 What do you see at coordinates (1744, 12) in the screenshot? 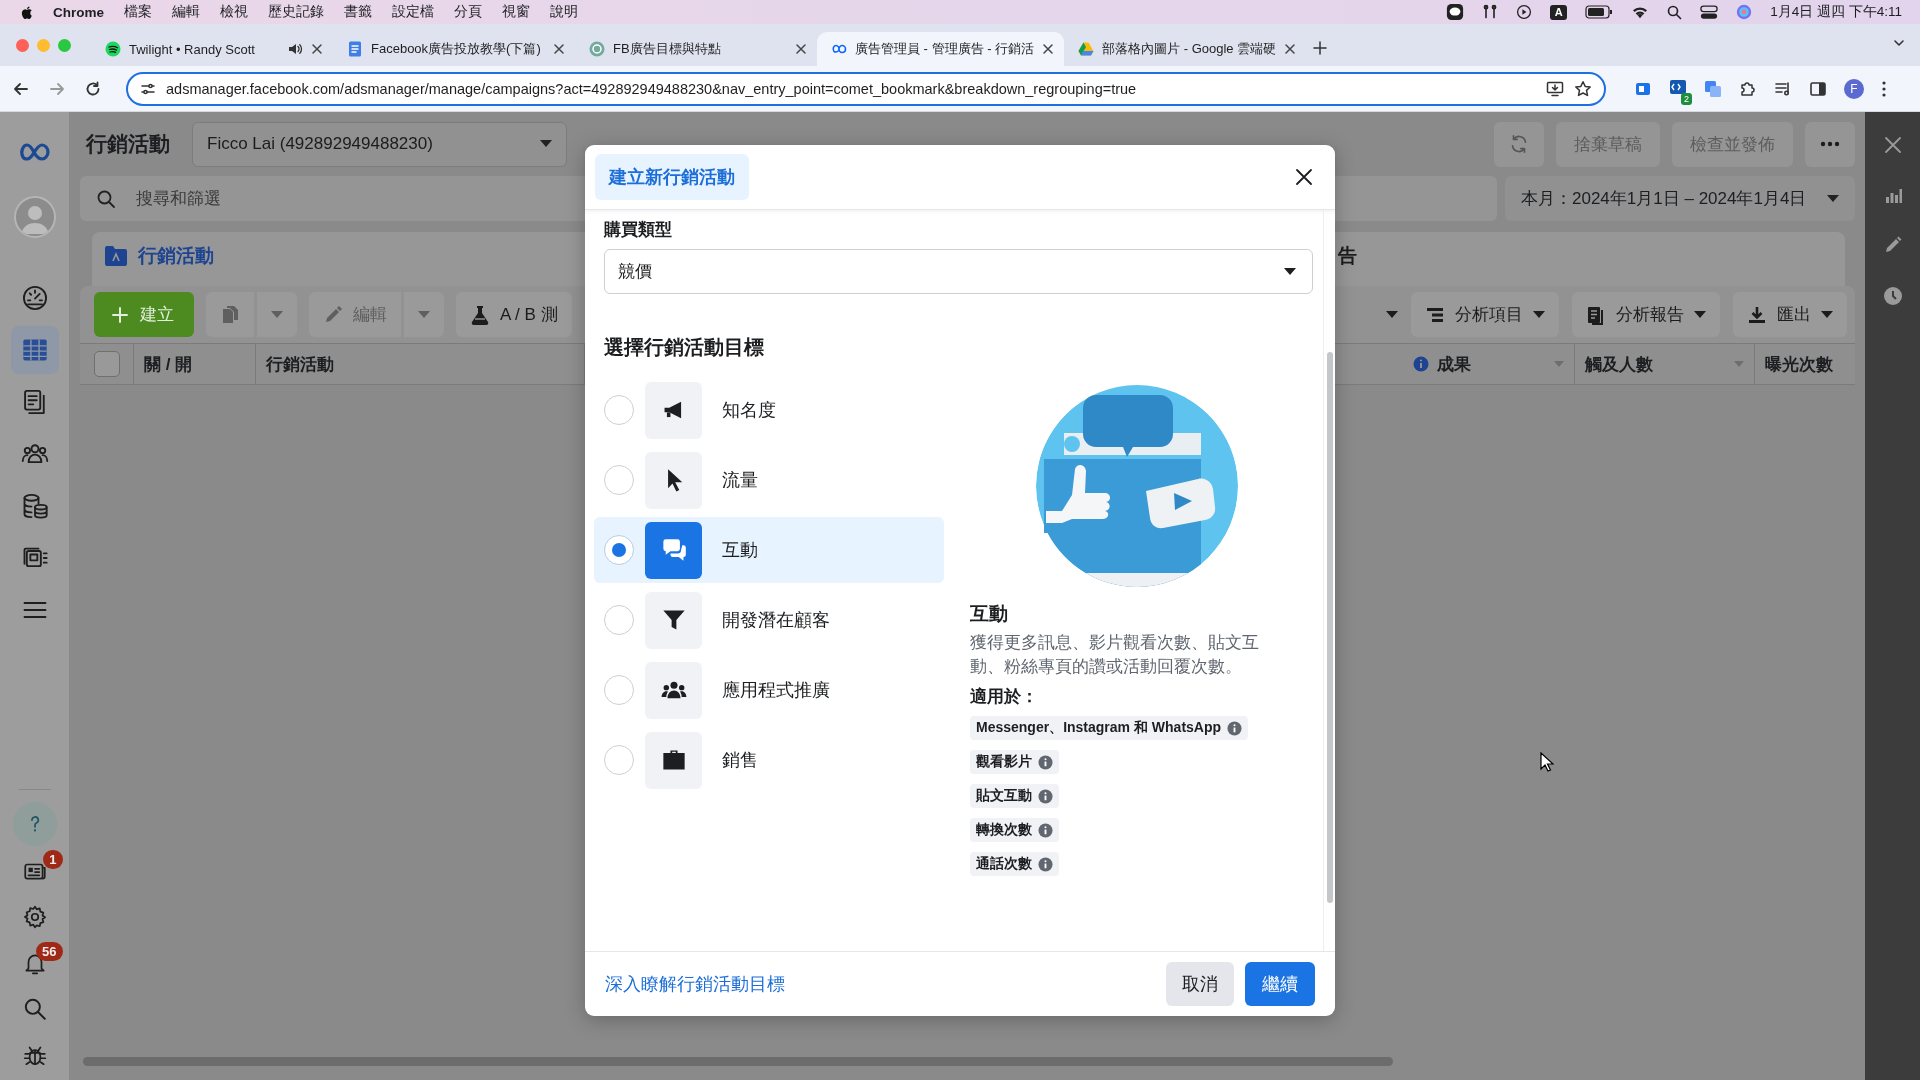
I see `siri-icon` at bounding box center [1744, 12].